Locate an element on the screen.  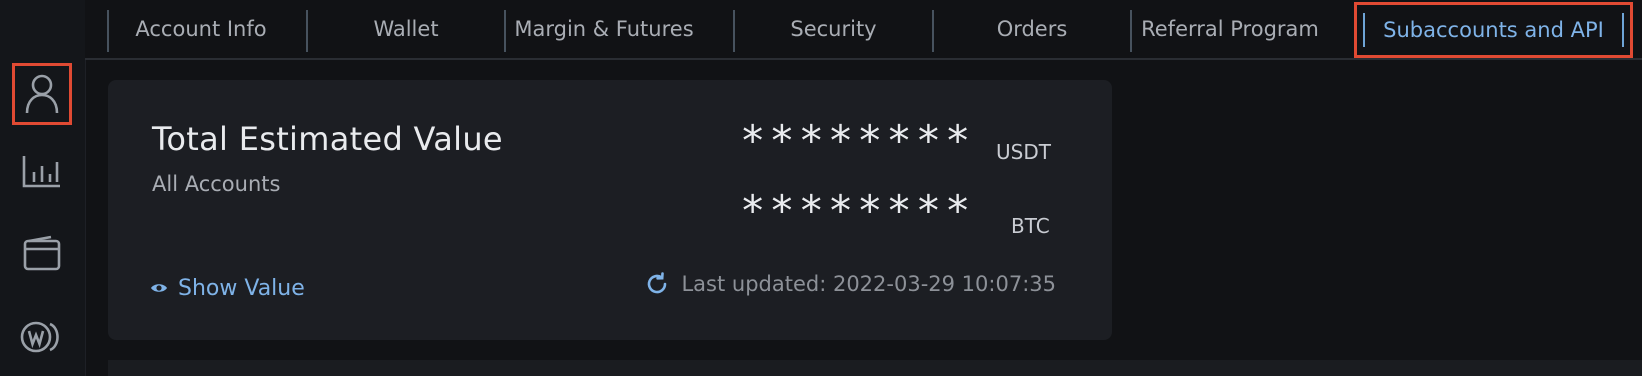
sidebar-item-account is located at coordinates (42, 94).